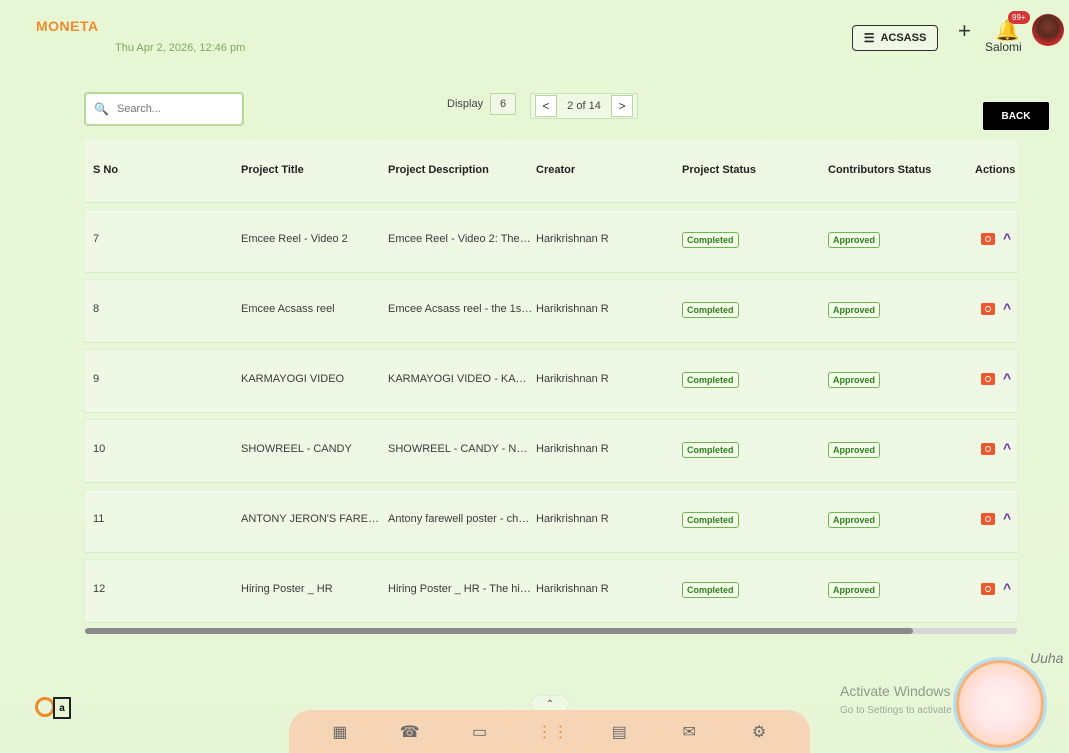 The width and height of the screenshot is (1069, 753). What do you see at coordinates (176, 109) in the screenshot?
I see `search-input` at bounding box center [176, 109].